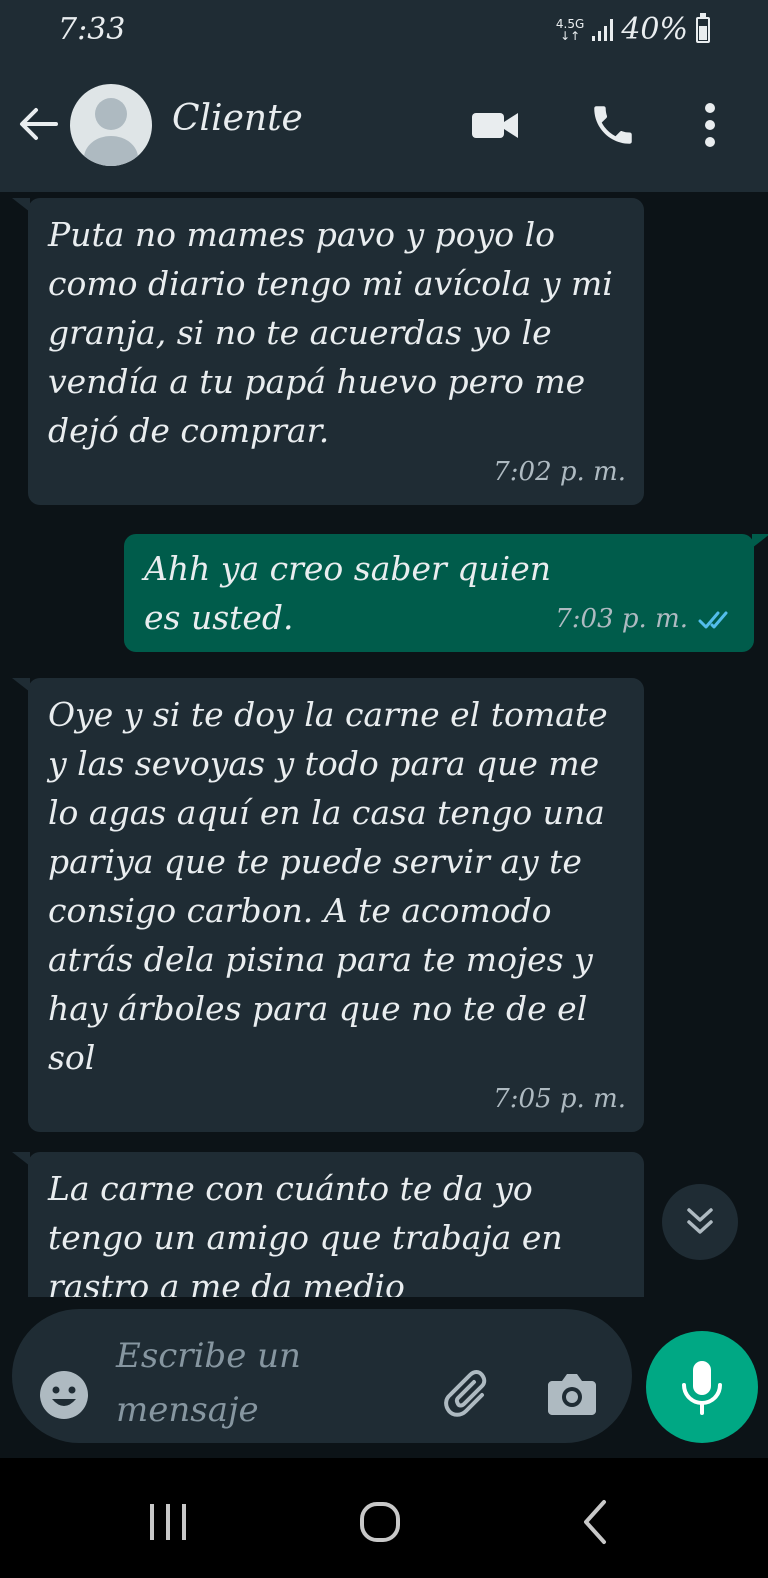 The width and height of the screenshot is (768, 1578). I want to click on scroll-down-button, so click(700, 1222).